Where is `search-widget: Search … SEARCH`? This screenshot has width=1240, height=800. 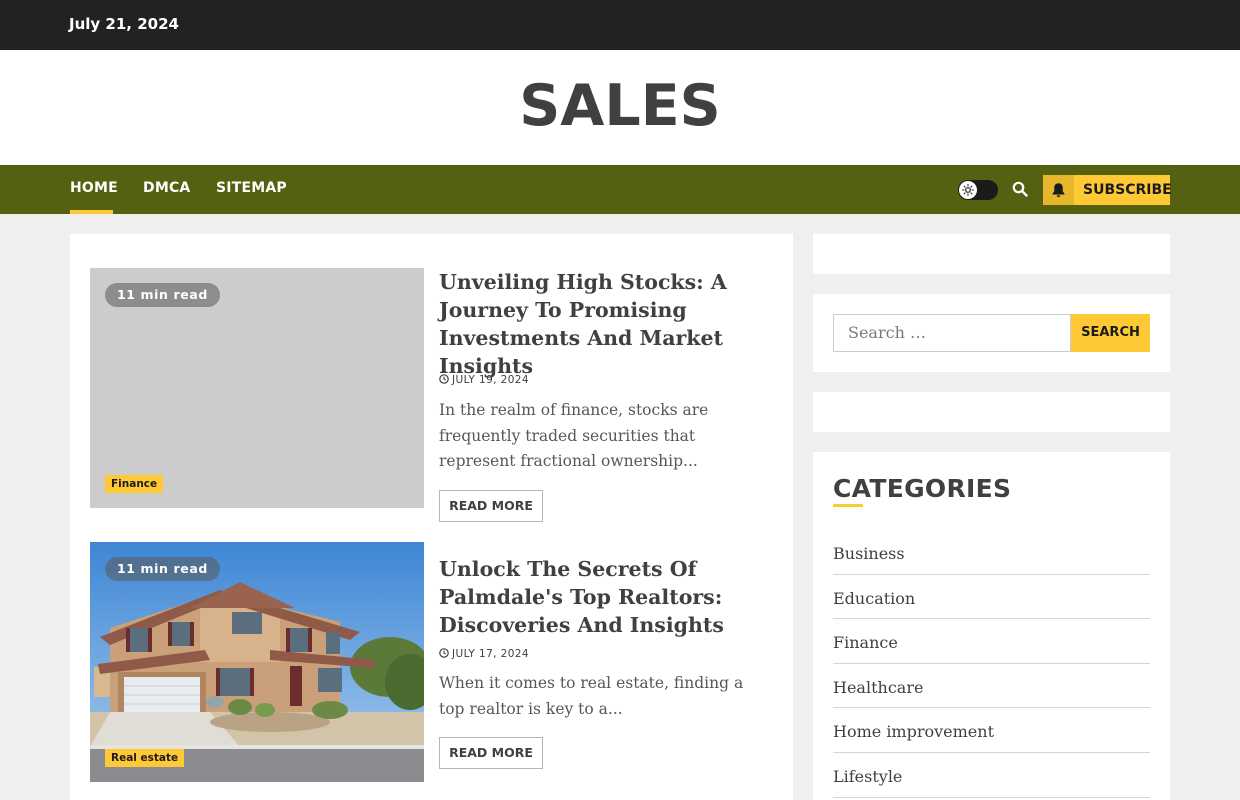
search-widget: Search … SEARCH is located at coordinates (991, 333).